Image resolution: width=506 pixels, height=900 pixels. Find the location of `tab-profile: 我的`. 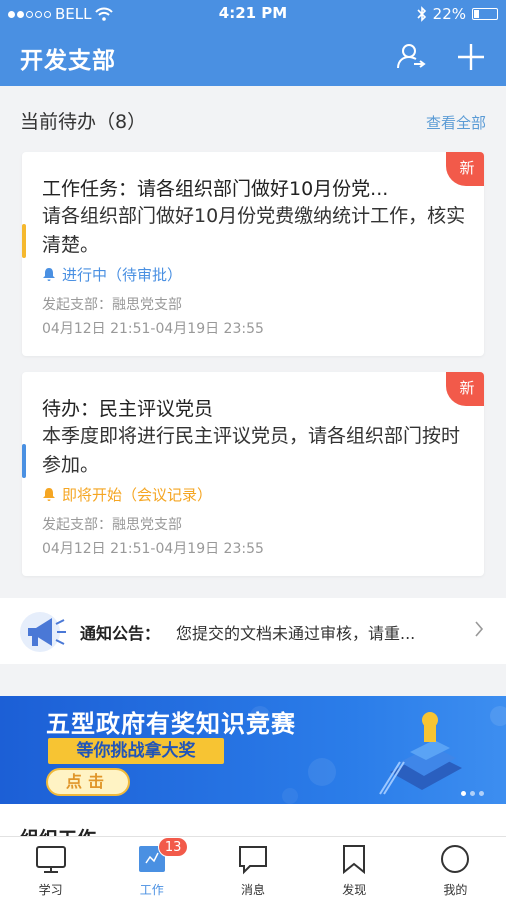

tab-profile: 我的 is located at coordinates (455, 868).